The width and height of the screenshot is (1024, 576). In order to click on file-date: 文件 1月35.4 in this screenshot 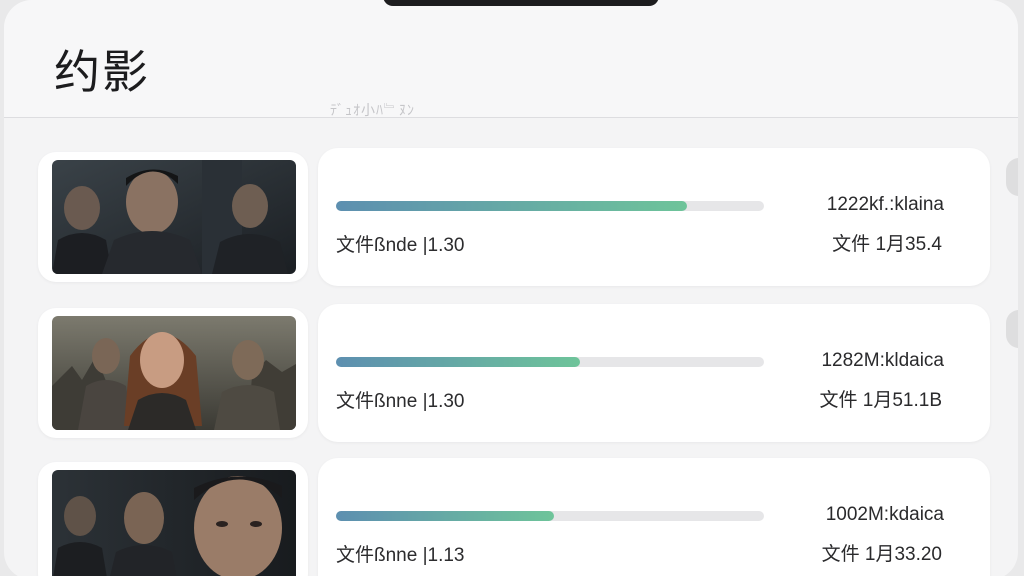, I will do `click(887, 244)`.